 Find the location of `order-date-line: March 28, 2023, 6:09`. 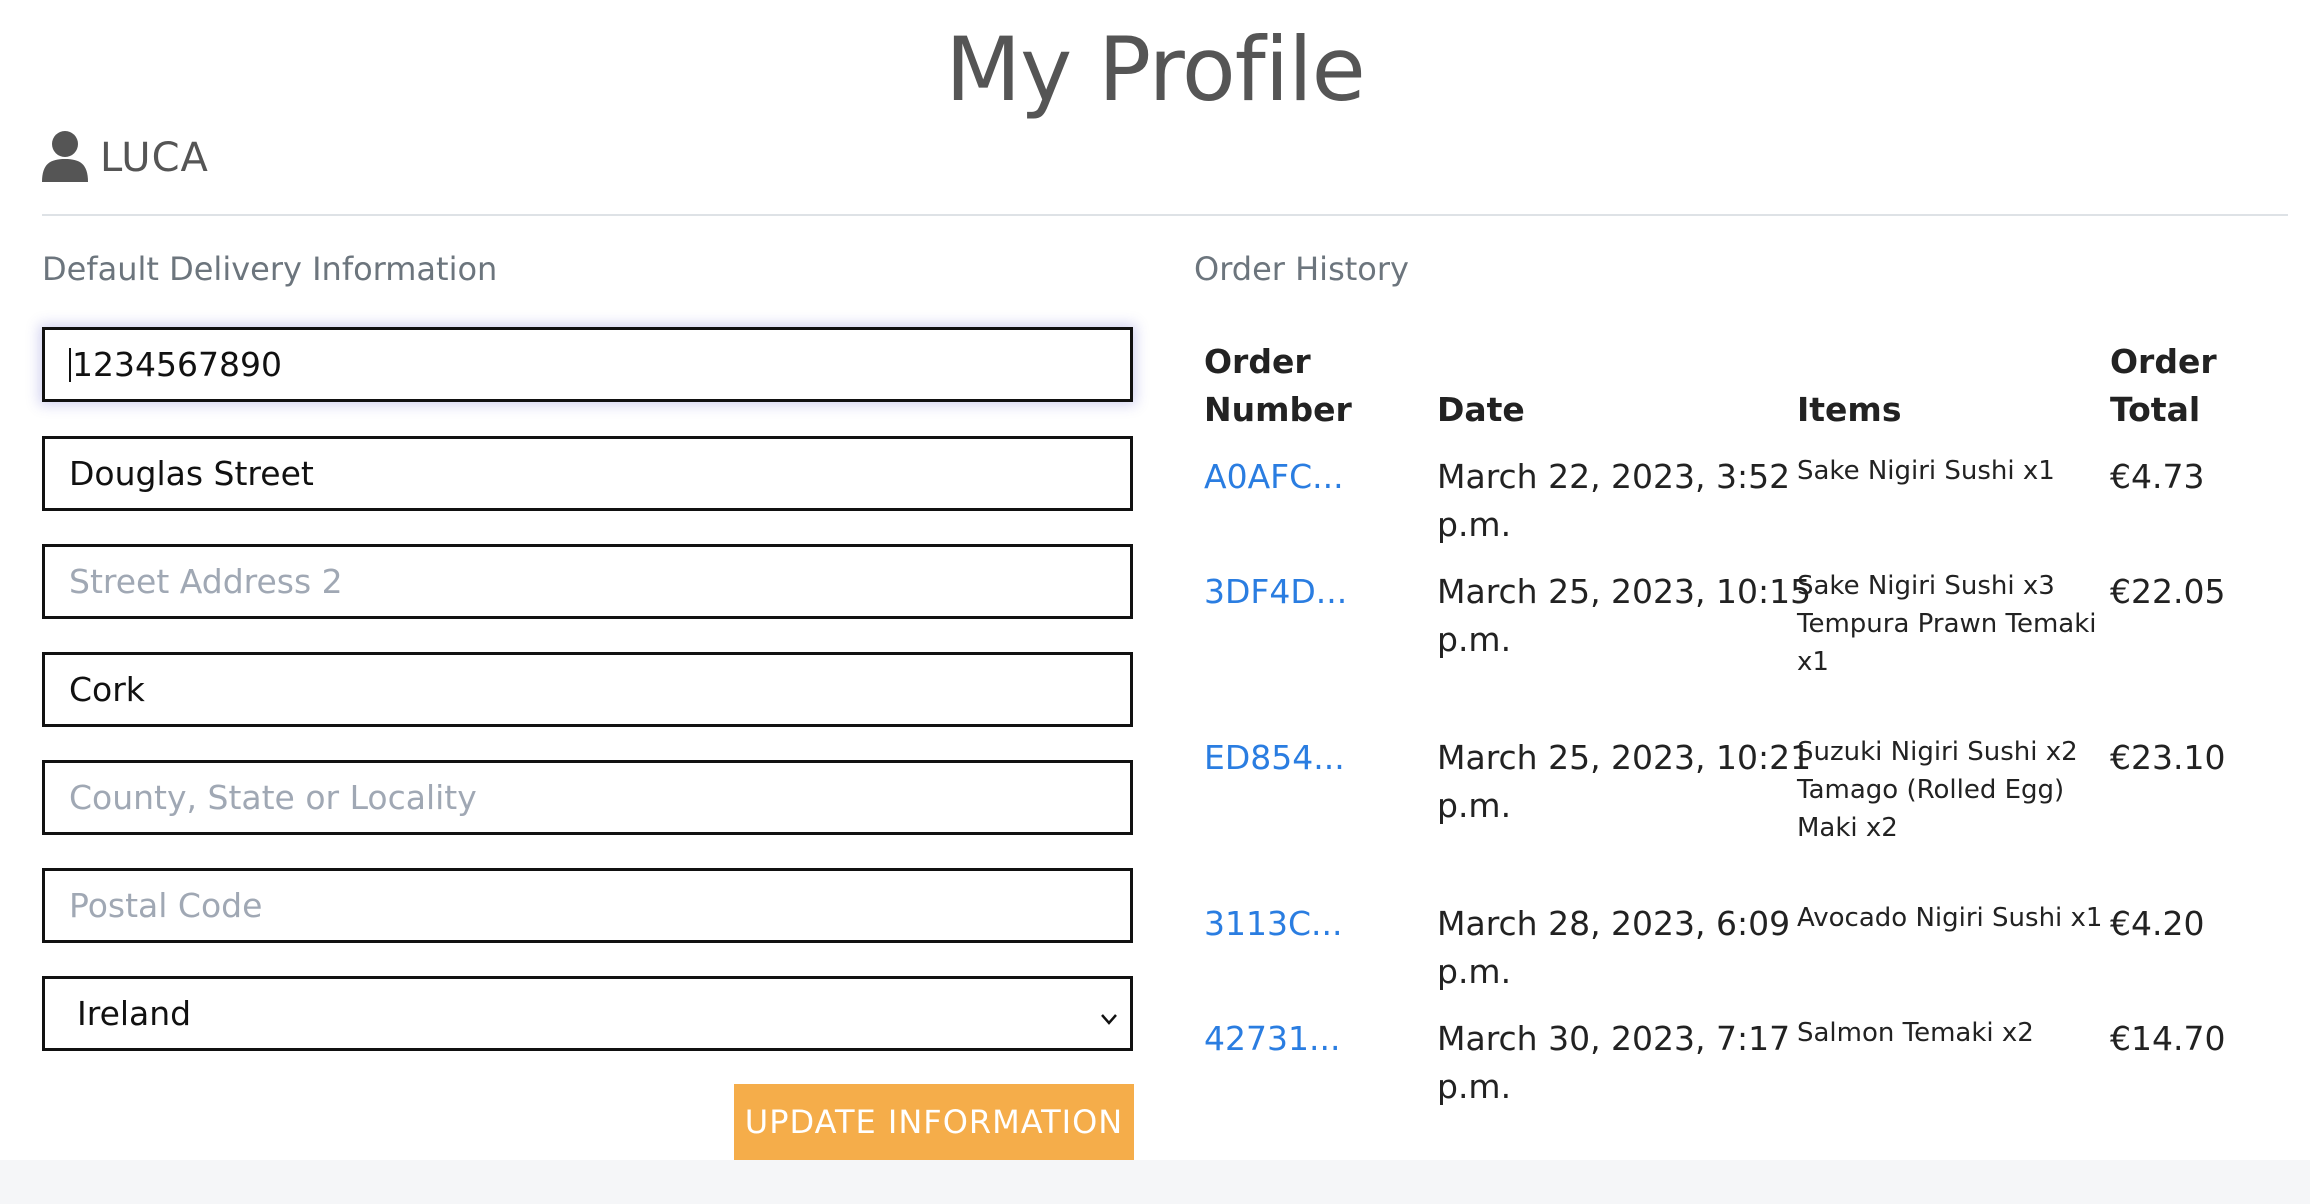

order-date-line: March 28, 2023, 6:09 is located at coordinates (1614, 923).